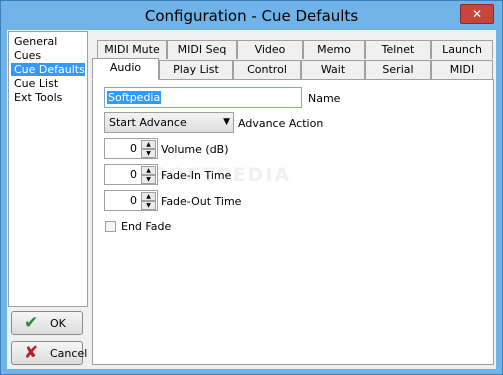  I want to click on sidebar-item-cue-list: Cue List, so click(48, 83).